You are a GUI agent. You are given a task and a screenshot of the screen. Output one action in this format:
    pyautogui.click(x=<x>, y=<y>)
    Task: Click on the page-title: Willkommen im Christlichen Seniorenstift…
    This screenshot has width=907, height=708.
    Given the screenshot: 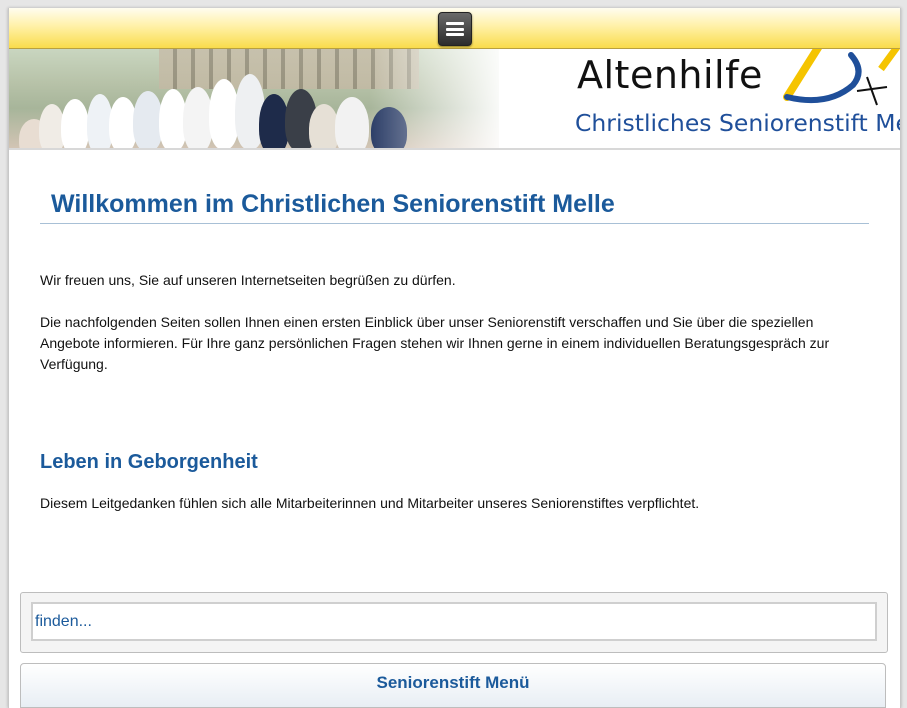 What is the action you would take?
    pyautogui.click(x=333, y=204)
    